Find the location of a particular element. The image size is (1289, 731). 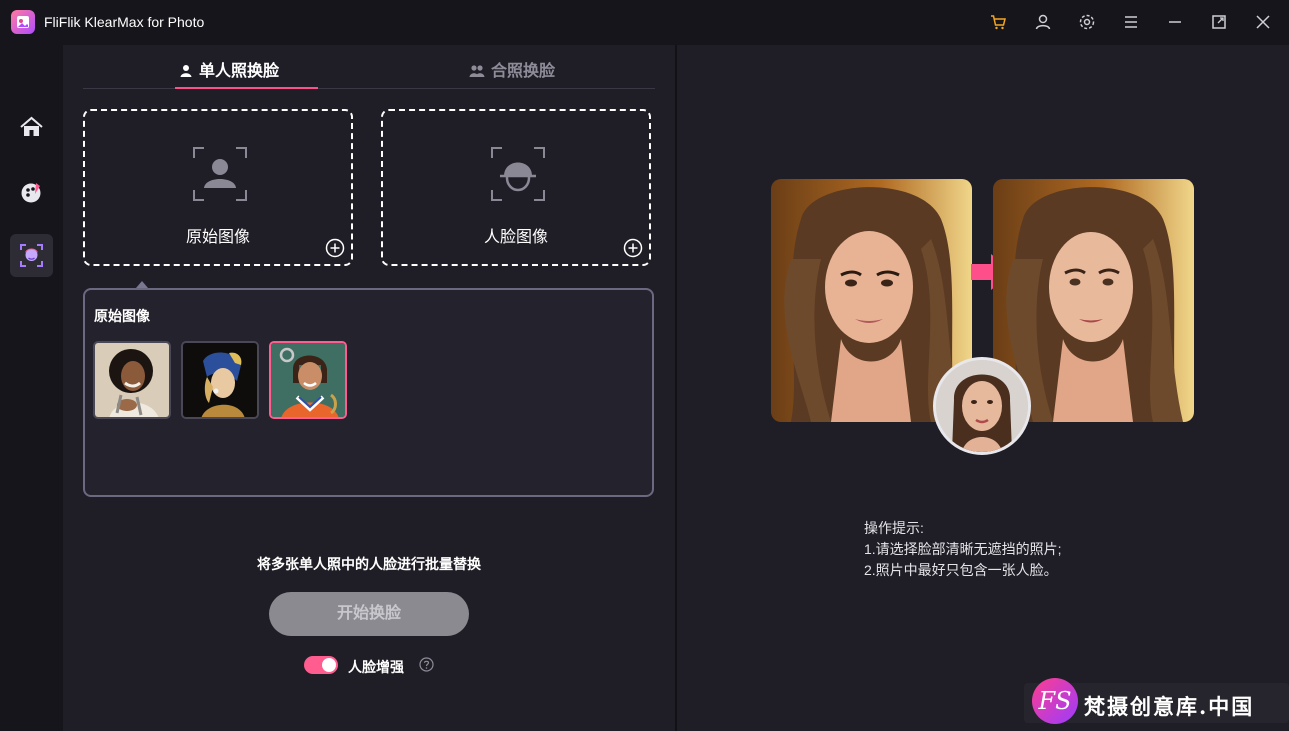

sidebar-item-face-swap is located at coordinates (31, 255).